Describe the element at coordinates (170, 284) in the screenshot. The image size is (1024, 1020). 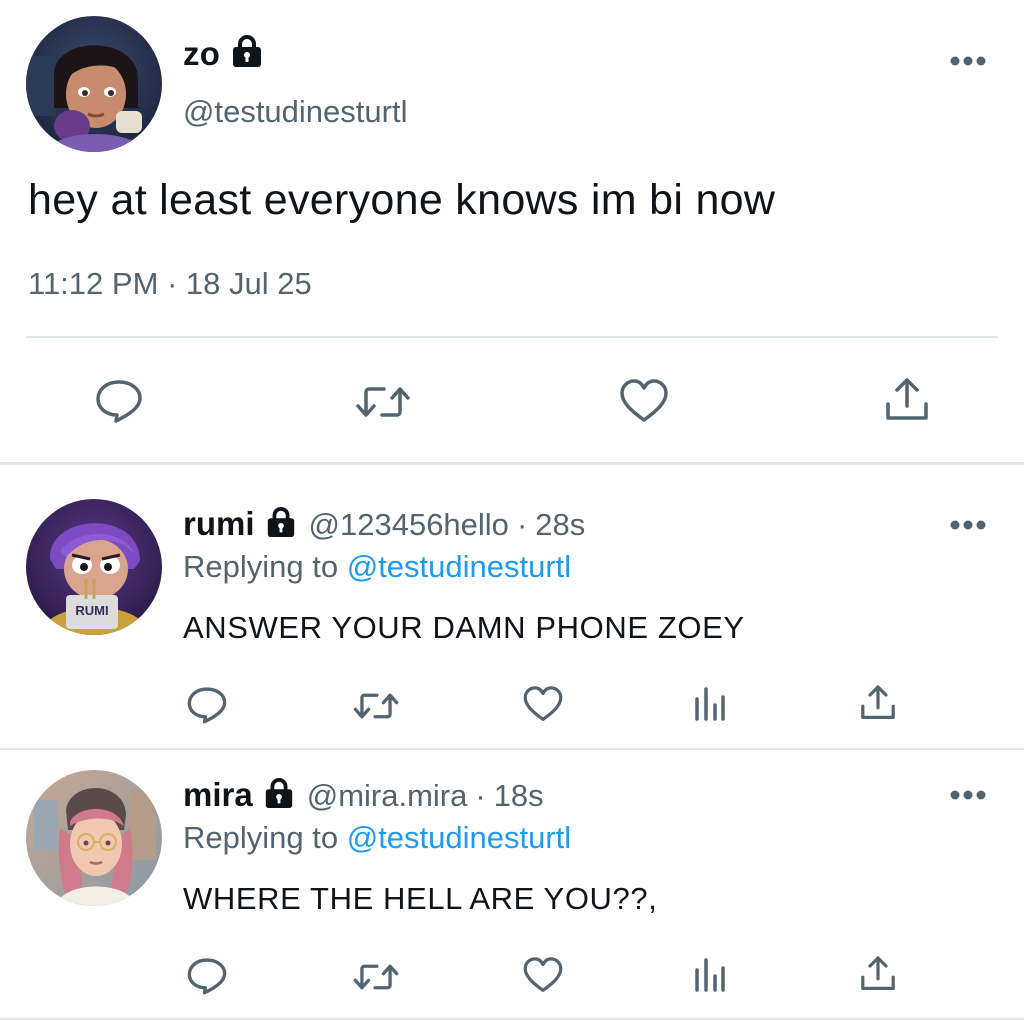
I see `tweet-timestamp: 11:12 PM · 18 Jul 25` at that location.